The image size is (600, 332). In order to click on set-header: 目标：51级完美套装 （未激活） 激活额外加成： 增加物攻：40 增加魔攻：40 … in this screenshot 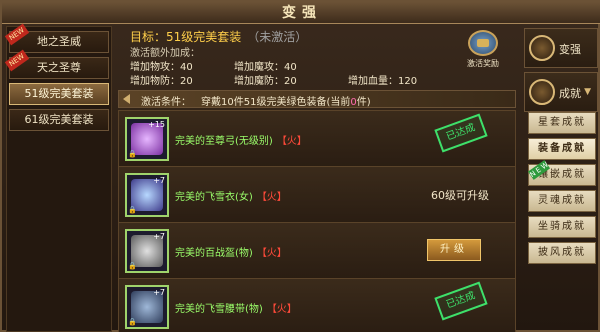, I will do `click(317, 58)`.